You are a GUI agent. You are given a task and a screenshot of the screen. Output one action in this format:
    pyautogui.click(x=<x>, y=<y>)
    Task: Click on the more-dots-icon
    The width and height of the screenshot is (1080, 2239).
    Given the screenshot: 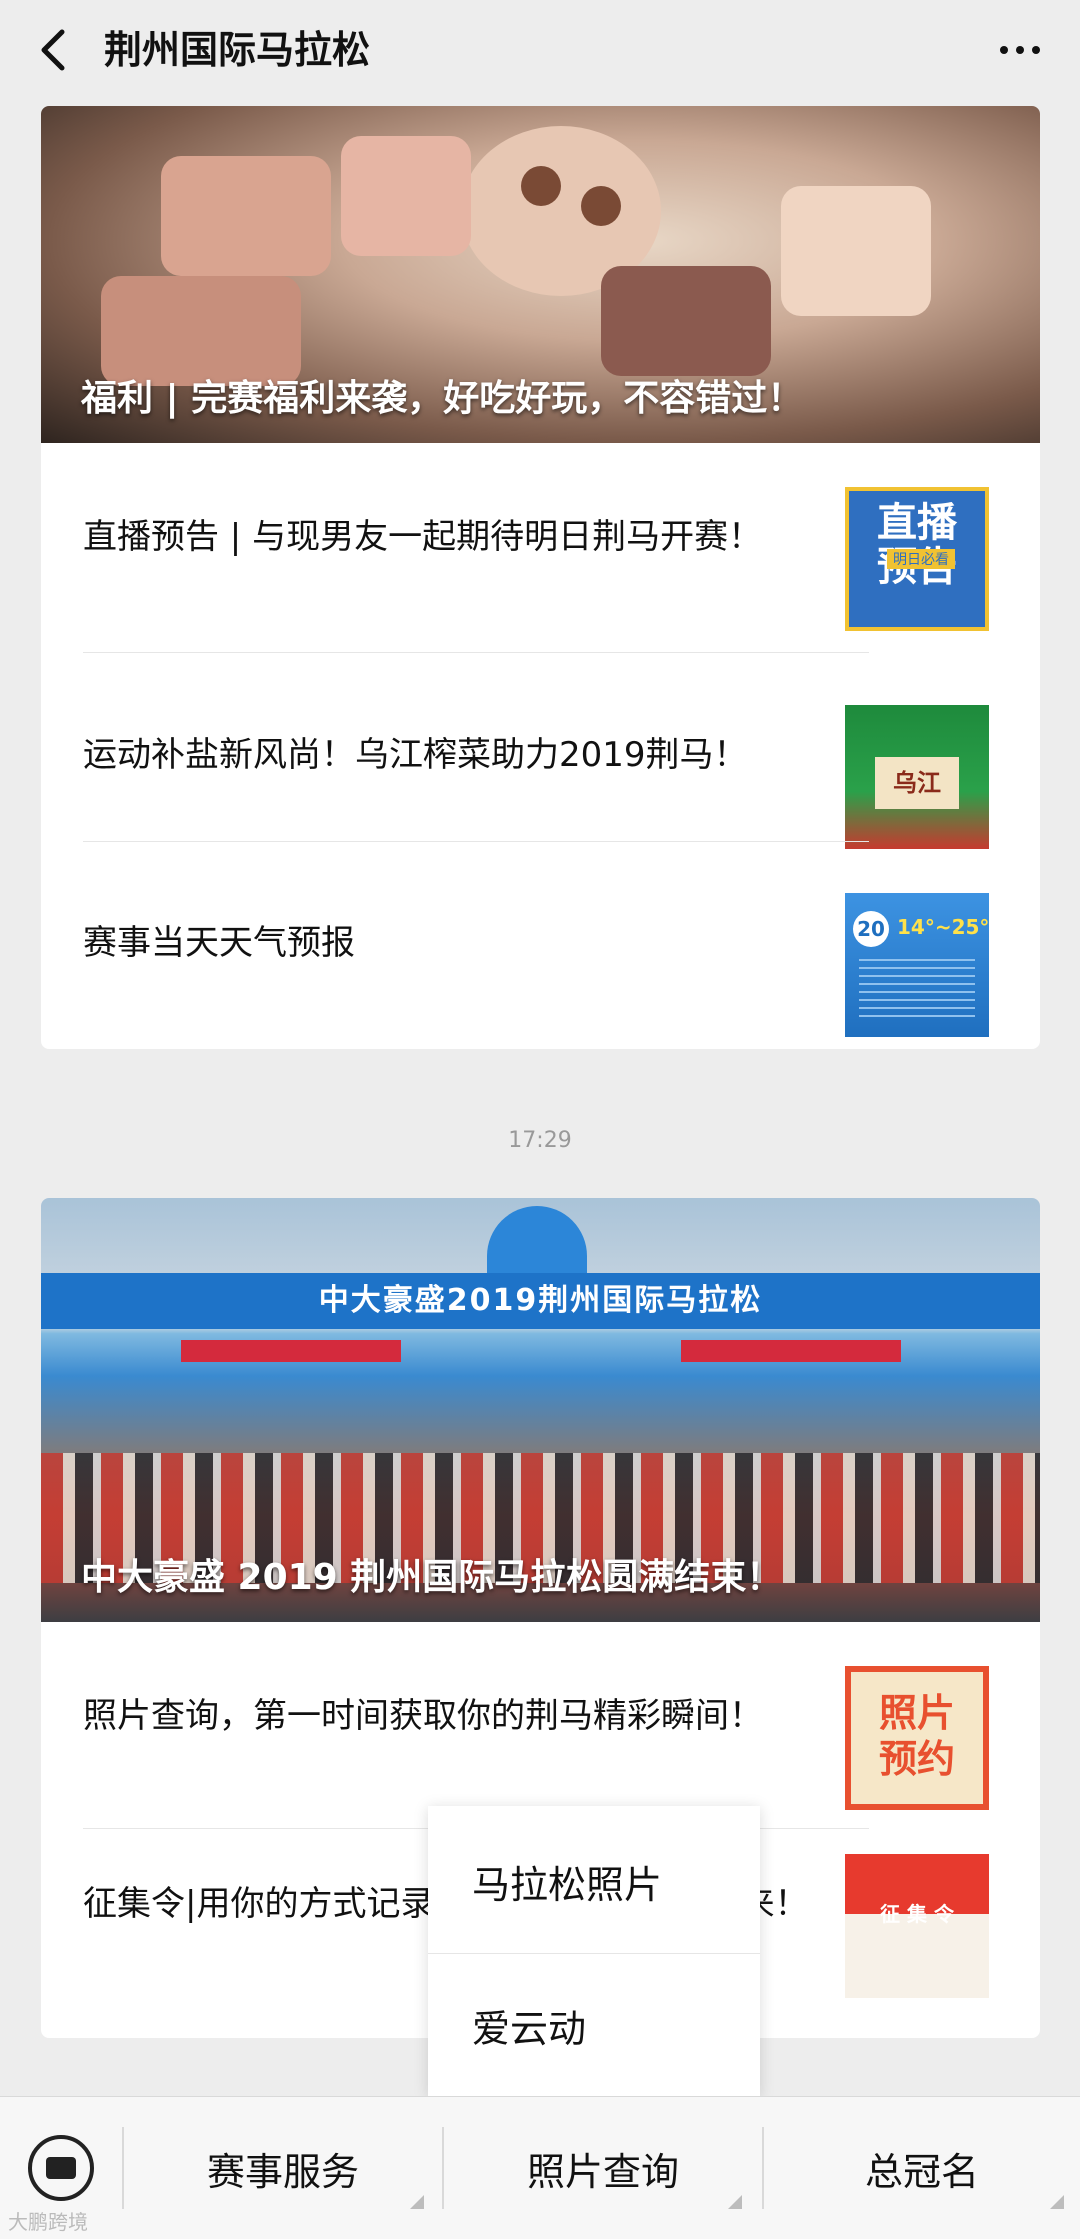 What is the action you would take?
    pyautogui.click(x=1020, y=50)
    